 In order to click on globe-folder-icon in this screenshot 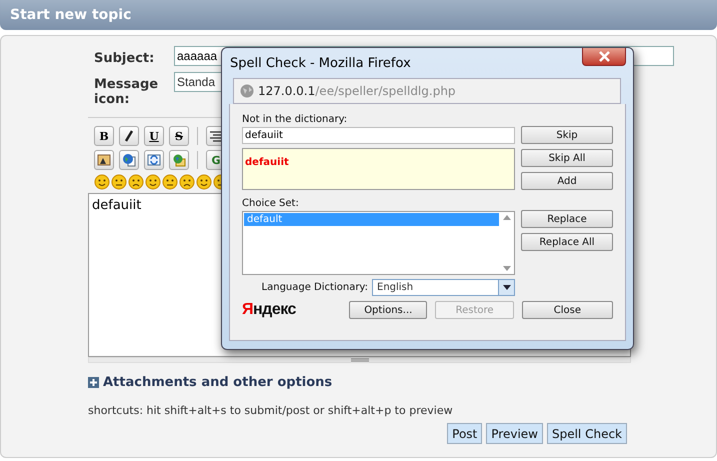, I will do `click(179, 160)`.